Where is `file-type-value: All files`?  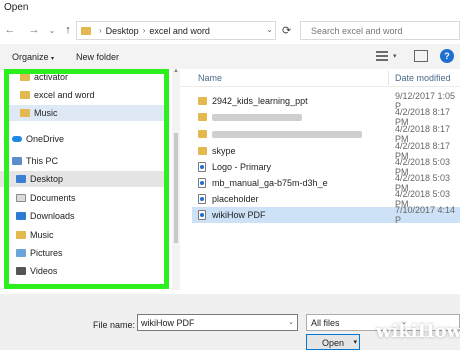
file-type-value: All files is located at coordinates (325, 323).